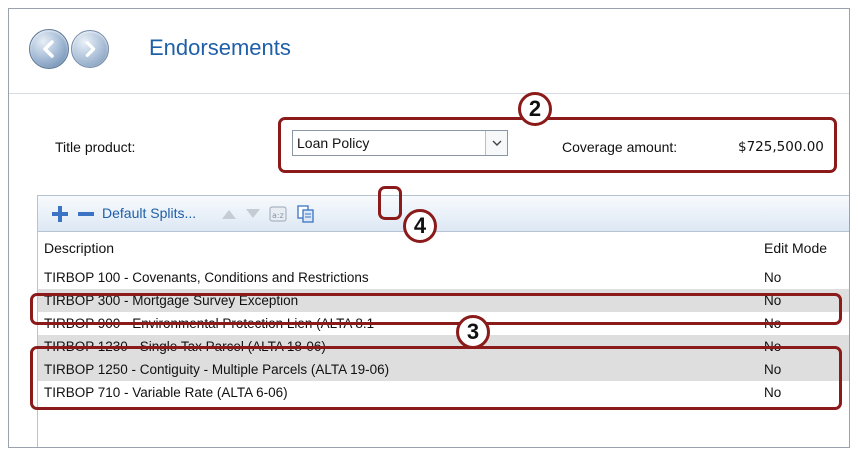 This screenshot has height=455, width=858. What do you see at coordinates (443, 214) in the screenshot?
I see `grid-toolbar: Default Splits... a:z` at bounding box center [443, 214].